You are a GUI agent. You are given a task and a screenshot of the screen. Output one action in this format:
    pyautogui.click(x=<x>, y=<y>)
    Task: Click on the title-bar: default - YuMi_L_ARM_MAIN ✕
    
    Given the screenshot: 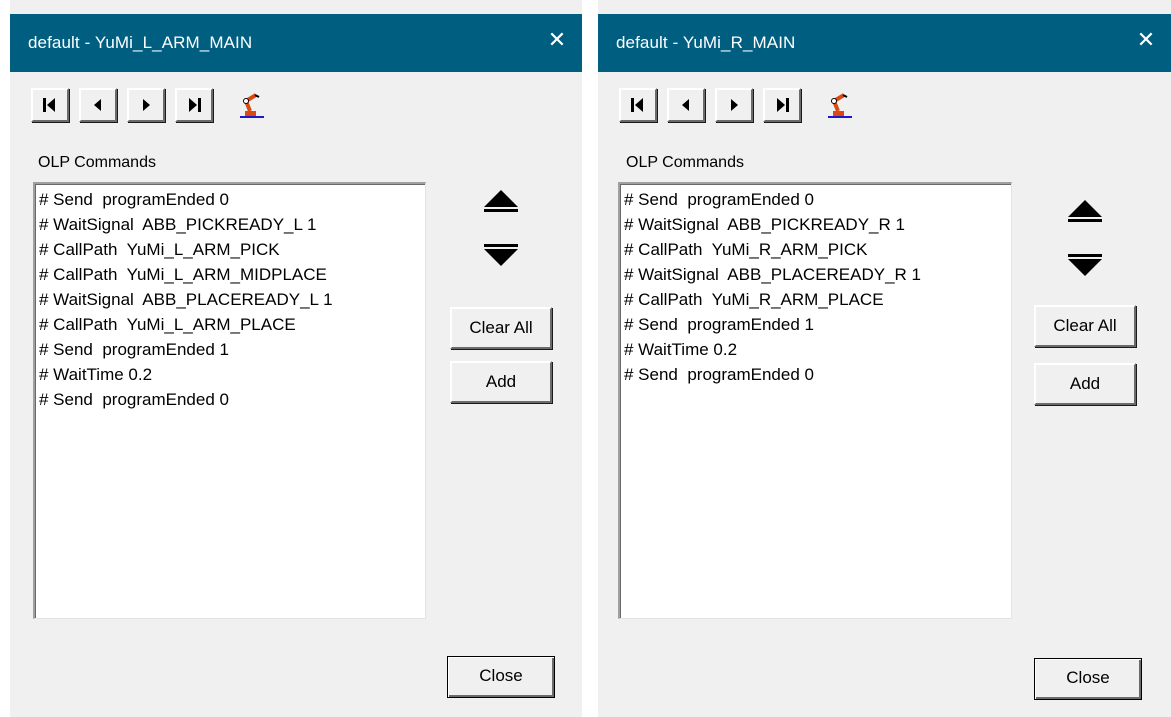 What is the action you would take?
    pyautogui.click(x=296, y=43)
    